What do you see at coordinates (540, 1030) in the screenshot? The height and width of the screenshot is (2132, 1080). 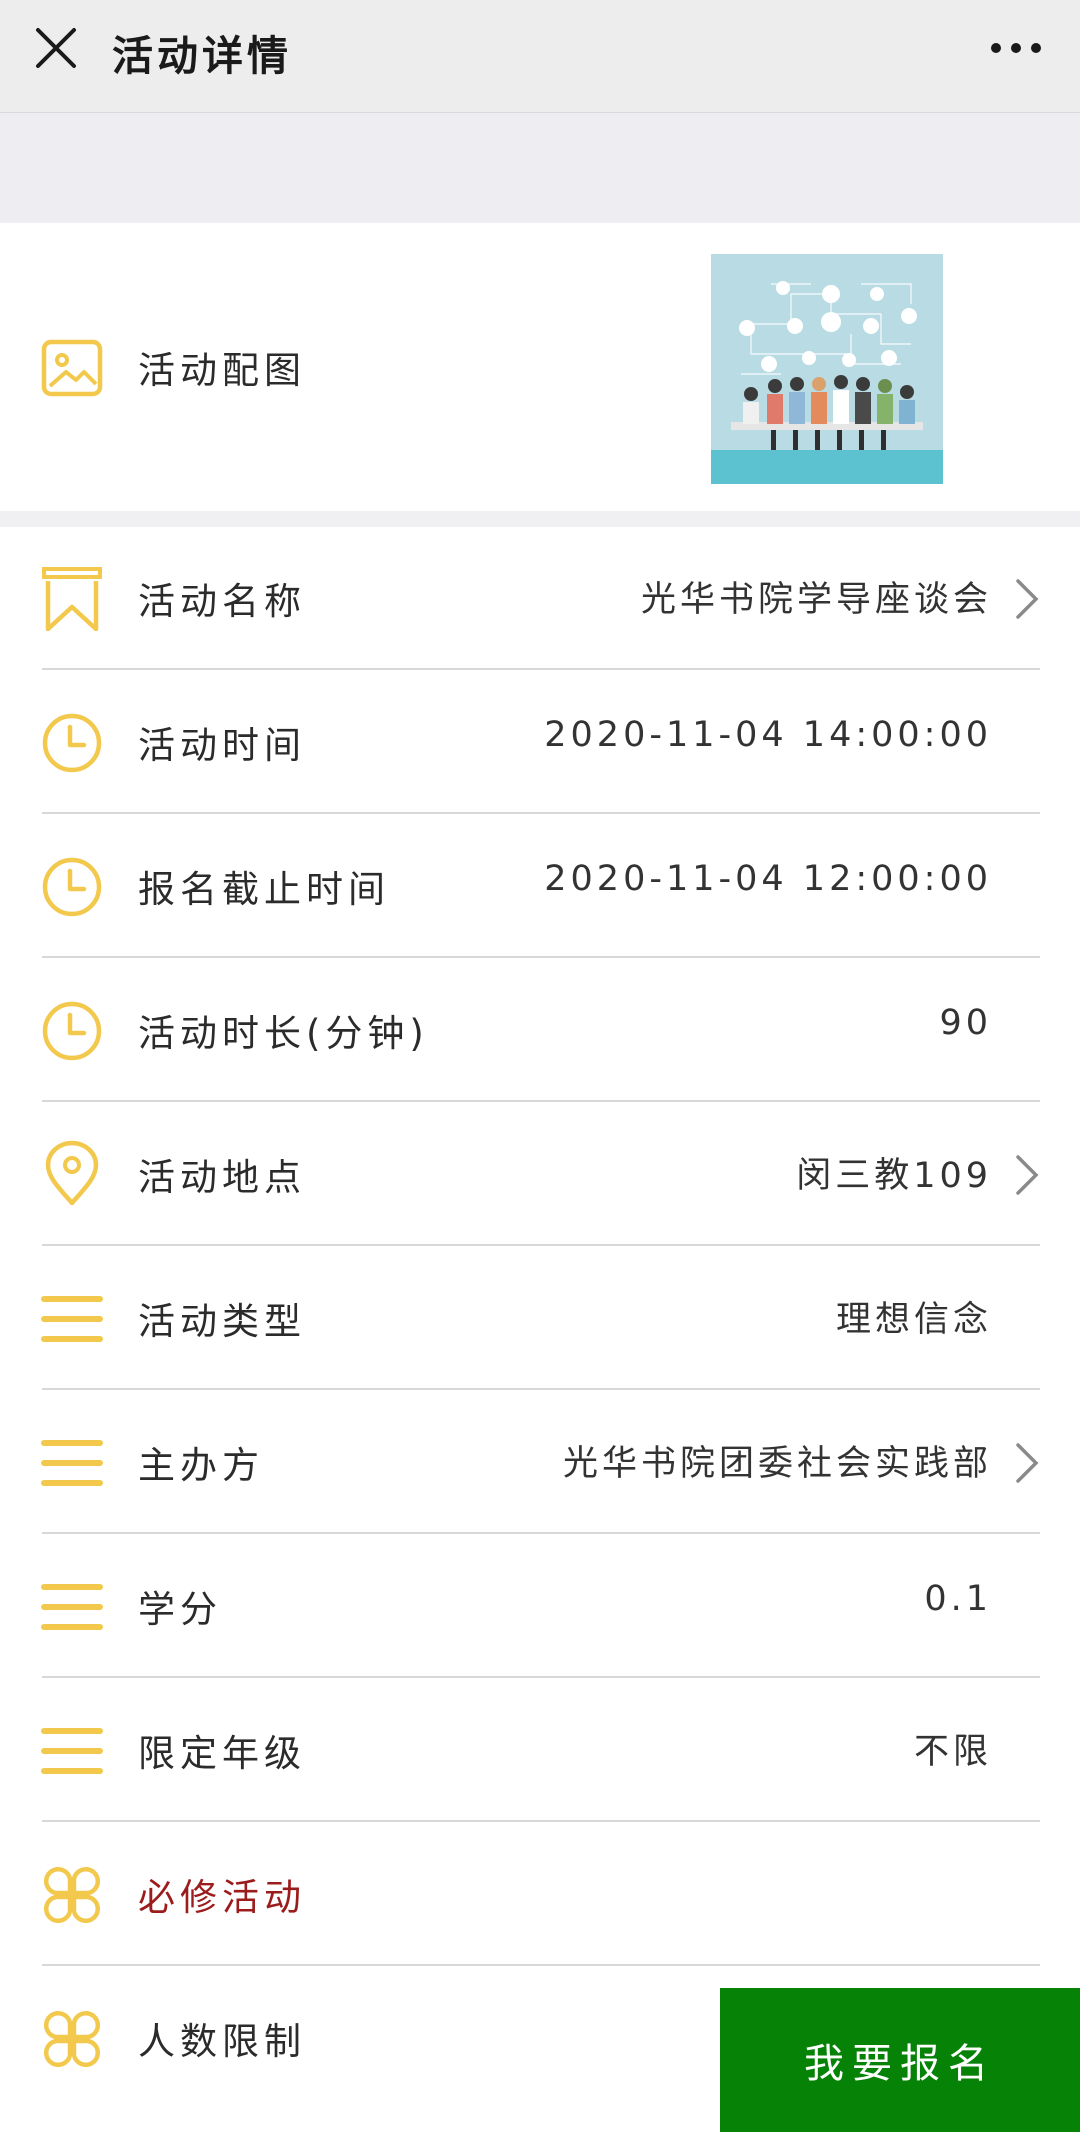 I see `detail-row-duration: 活动时长(分钟) 90` at bounding box center [540, 1030].